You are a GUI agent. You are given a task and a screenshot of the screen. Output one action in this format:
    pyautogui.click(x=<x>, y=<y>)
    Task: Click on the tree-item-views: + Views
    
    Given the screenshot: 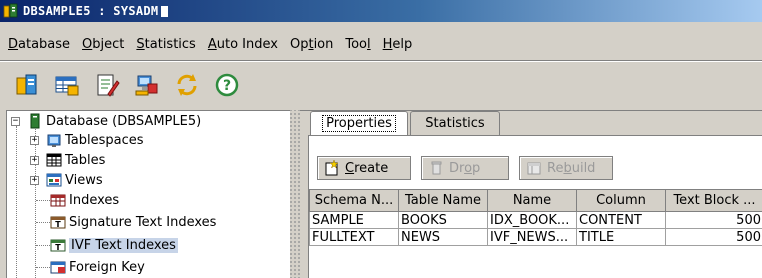 What is the action you would take?
    pyautogui.click(x=66, y=180)
    